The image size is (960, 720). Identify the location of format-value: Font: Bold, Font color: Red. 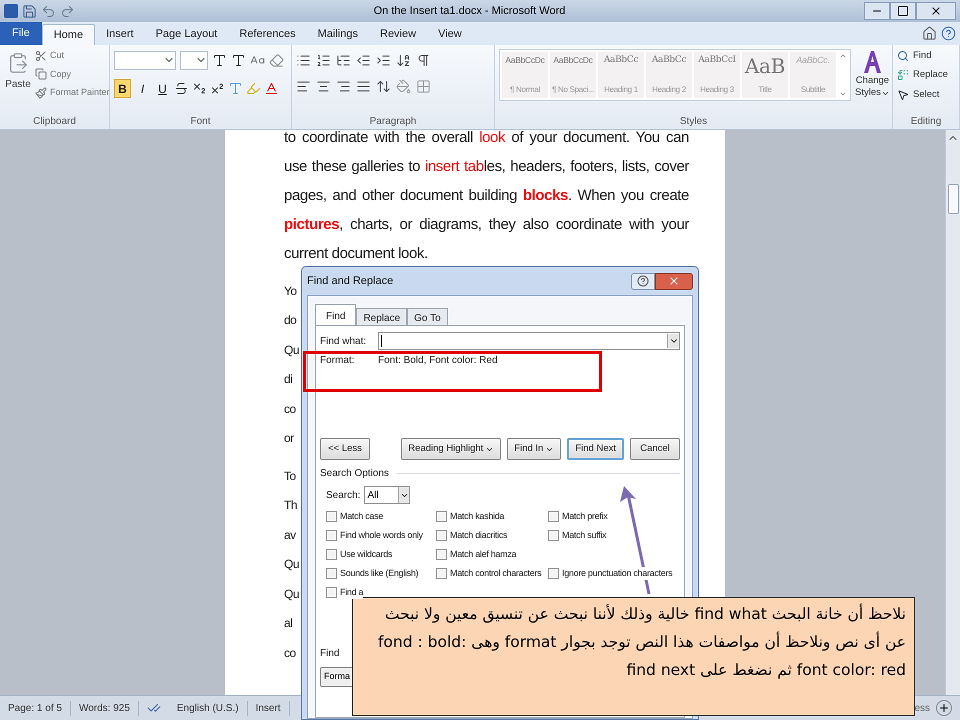
(438, 361).